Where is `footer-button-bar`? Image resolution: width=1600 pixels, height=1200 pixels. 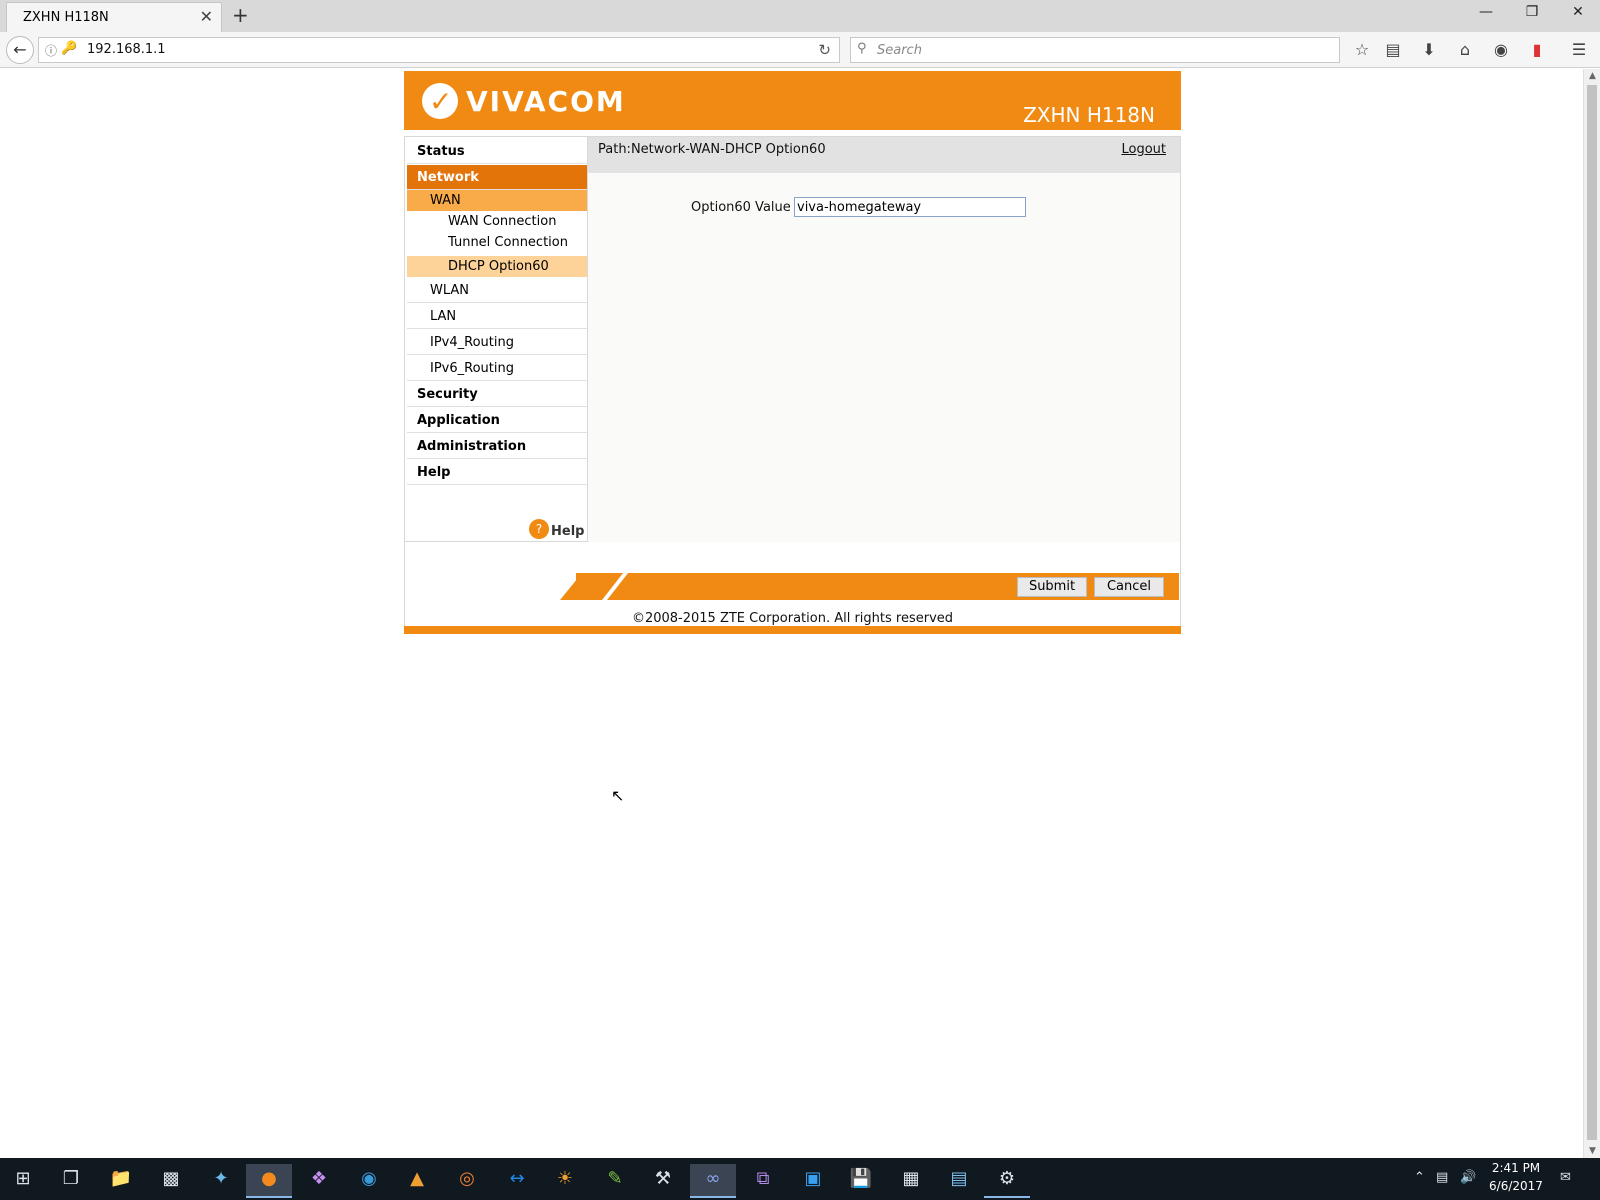 footer-button-bar is located at coordinates (877, 586).